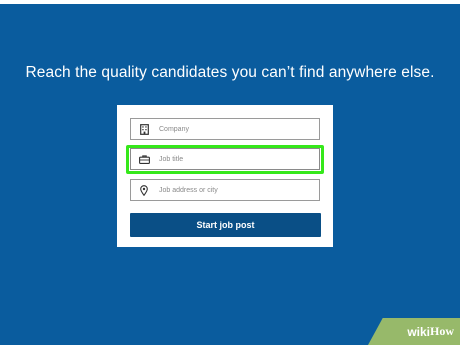 This screenshot has height=345, width=460. What do you see at coordinates (418, 331) in the screenshot?
I see `watermark-wiki-text: wiki` at bounding box center [418, 331].